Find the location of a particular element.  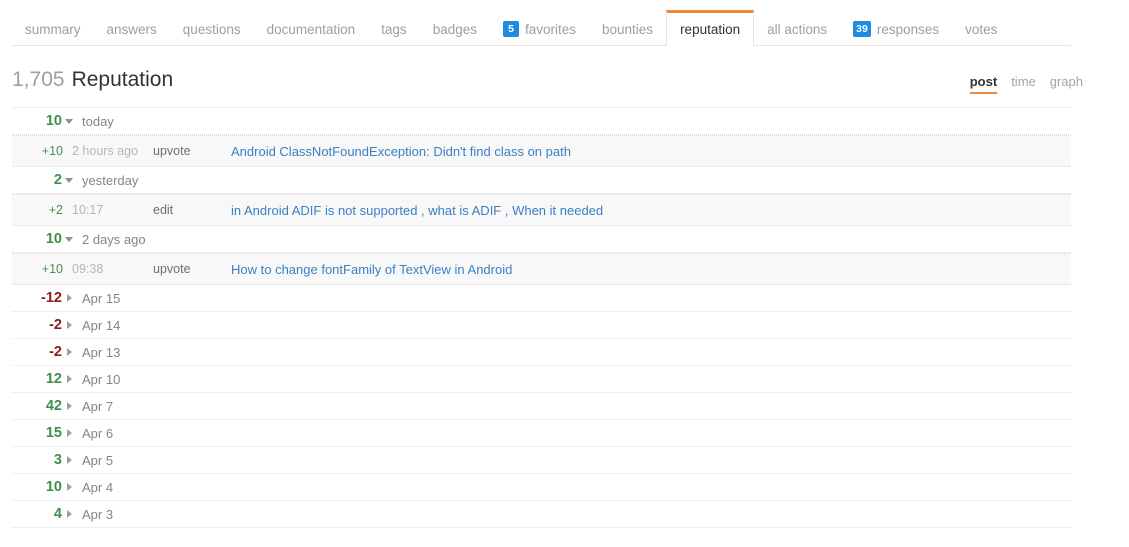

tab-label: answers is located at coordinates (131, 29).